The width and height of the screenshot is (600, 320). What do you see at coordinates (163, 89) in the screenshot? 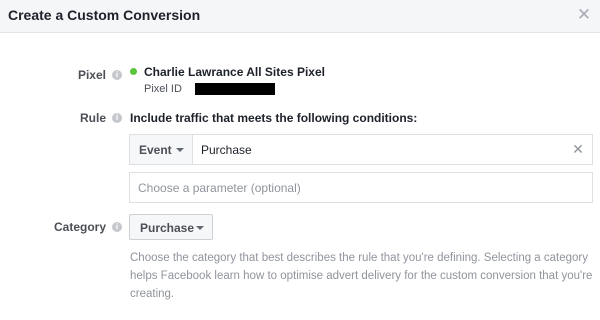
I see `pixel-id-label: Pixel ID` at bounding box center [163, 89].